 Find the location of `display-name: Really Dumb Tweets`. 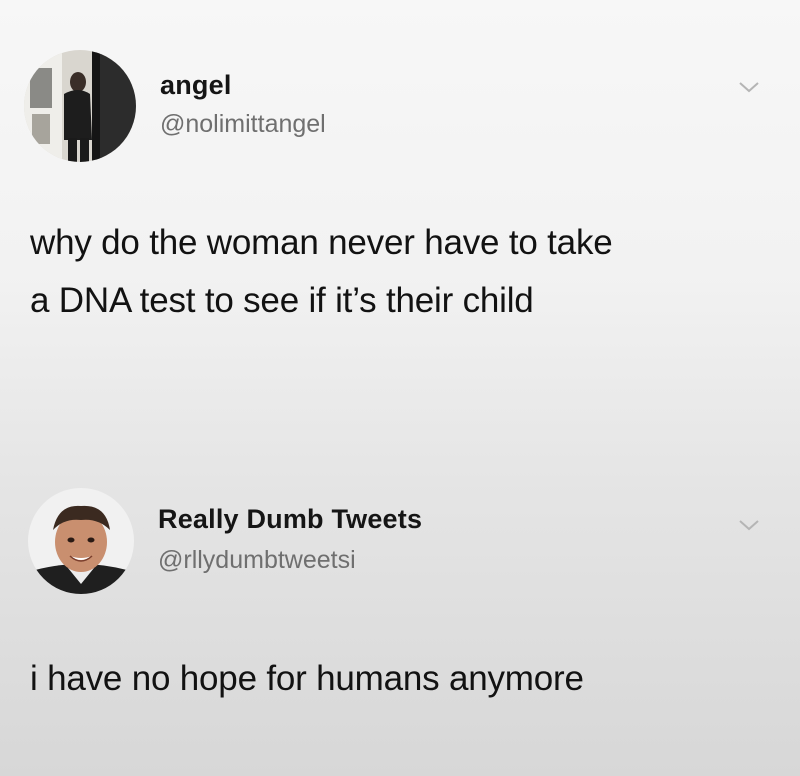

display-name: Really Dumb Tweets is located at coordinates (290, 519).